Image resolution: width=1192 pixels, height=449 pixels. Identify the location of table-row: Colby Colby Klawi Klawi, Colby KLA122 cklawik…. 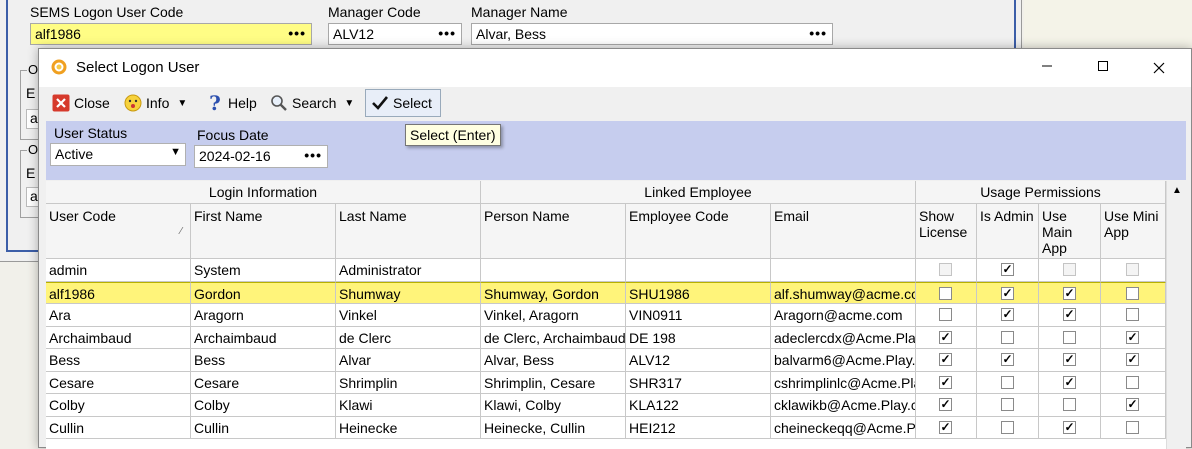
(606, 405).